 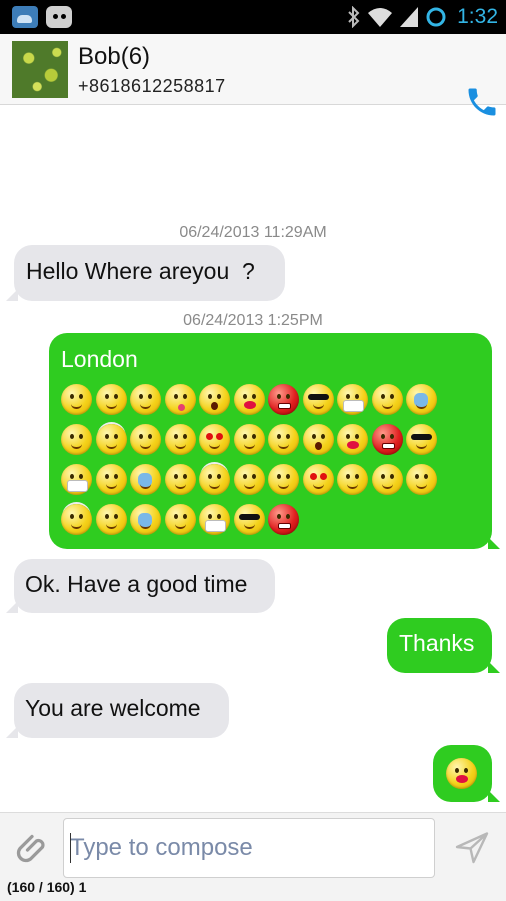 I want to click on emoji-grid, so click(x=271, y=464).